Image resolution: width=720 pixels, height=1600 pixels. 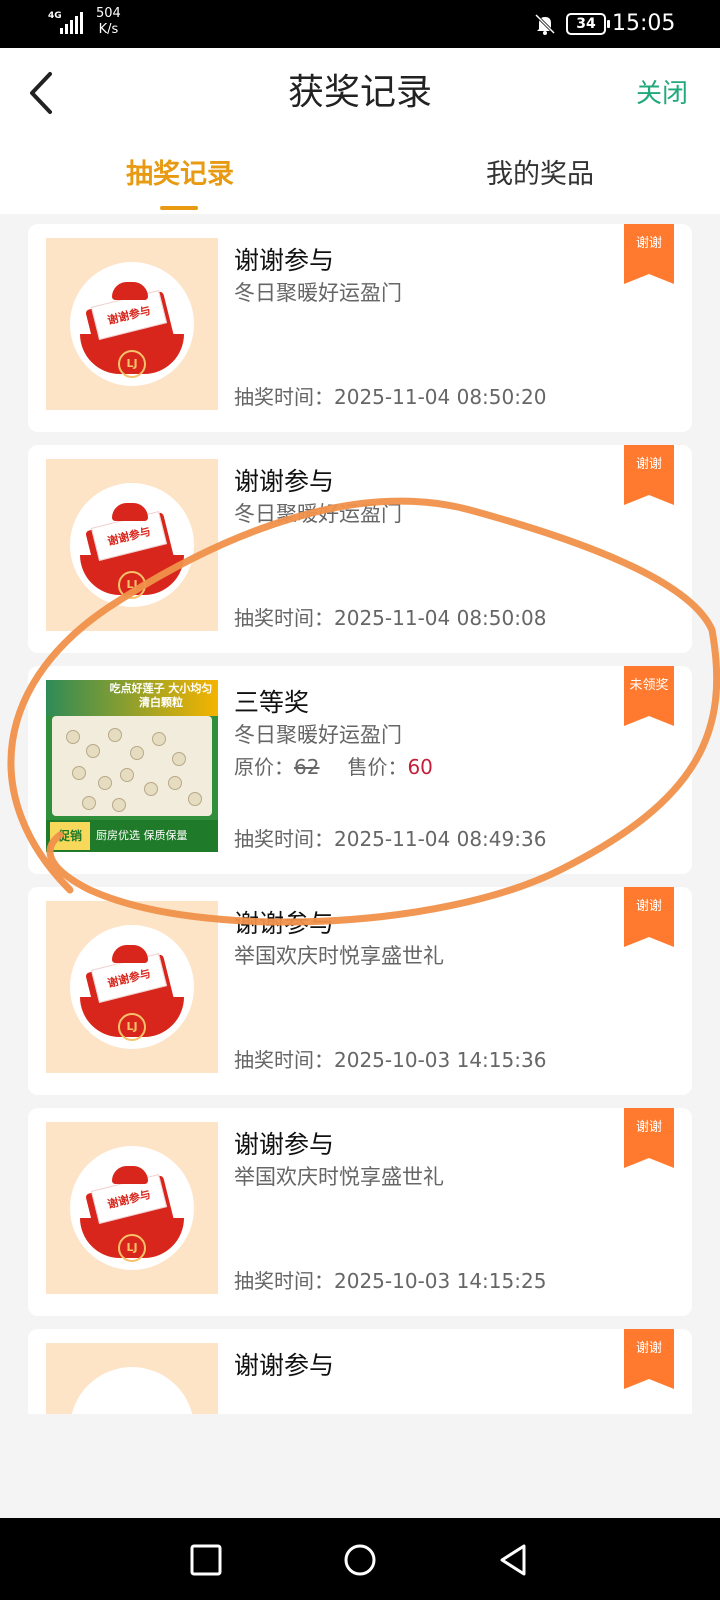 What do you see at coordinates (514, 1560) in the screenshot?
I see `triangle-back-icon` at bounding box center [514, 1560].